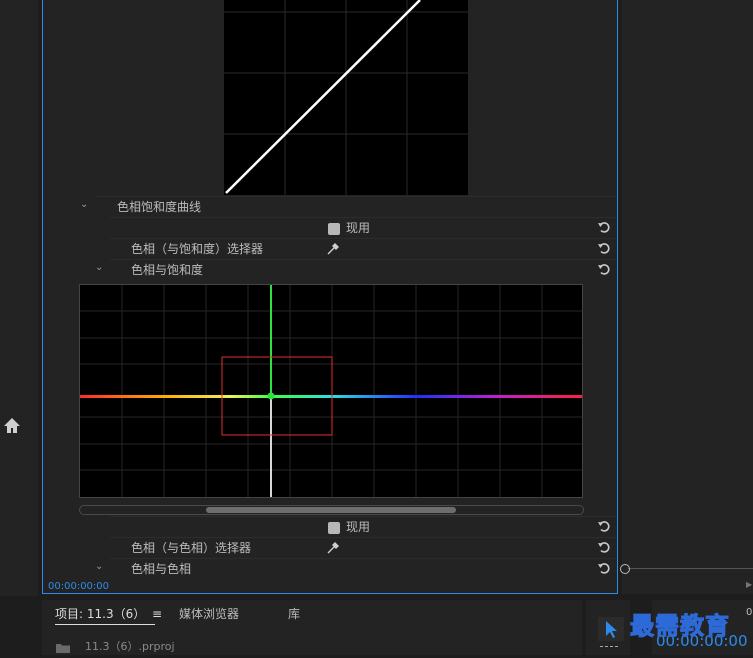  I want to click on folder-icon, so click(63, 648).